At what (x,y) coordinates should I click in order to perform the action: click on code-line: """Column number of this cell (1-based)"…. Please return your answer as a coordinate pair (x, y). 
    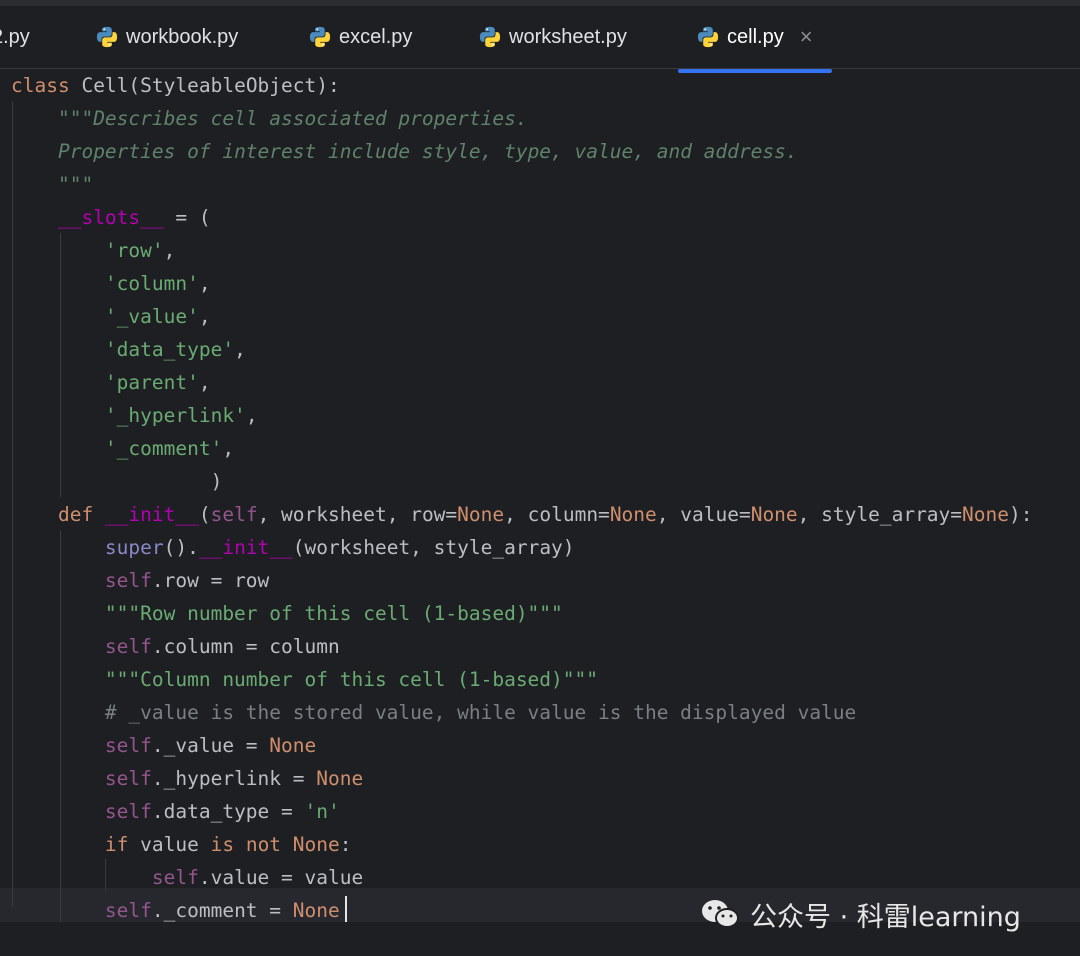
    Looking at the image, I should click on (351, 679).